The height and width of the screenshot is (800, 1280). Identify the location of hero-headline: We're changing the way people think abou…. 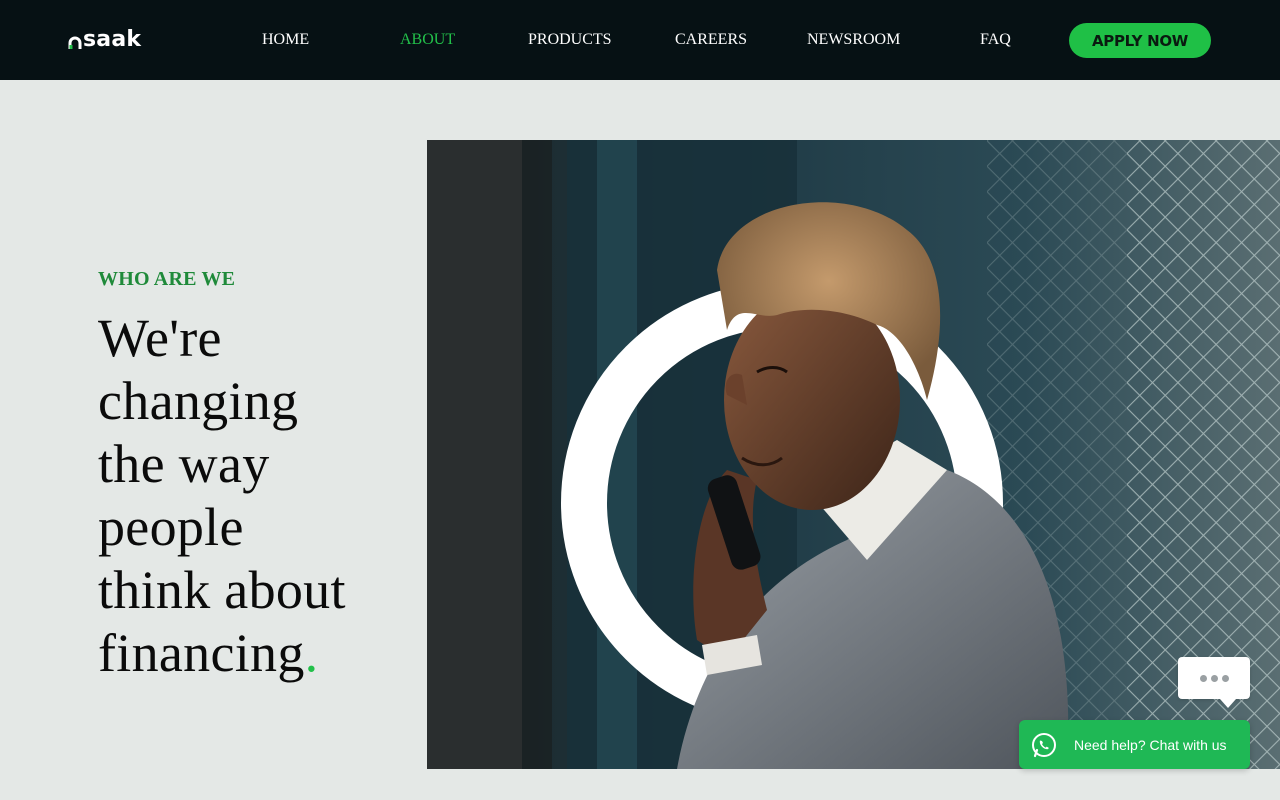
(248, 496).